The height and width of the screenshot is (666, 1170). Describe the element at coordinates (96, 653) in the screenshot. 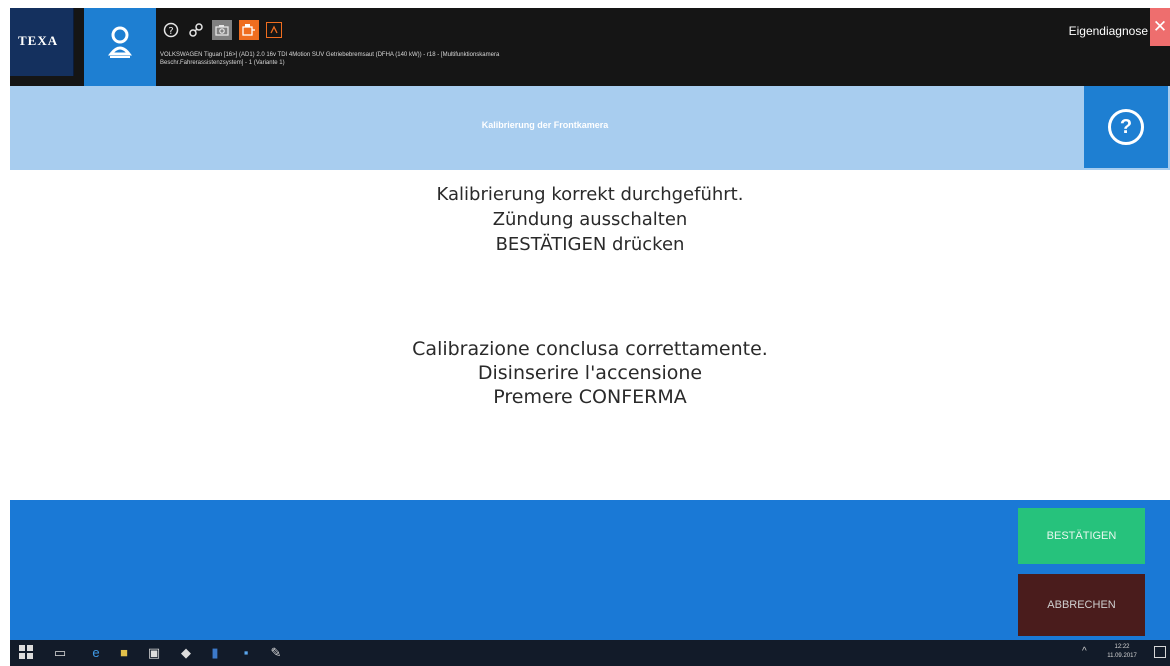

I see `edge-browser-icon: e` at that location.